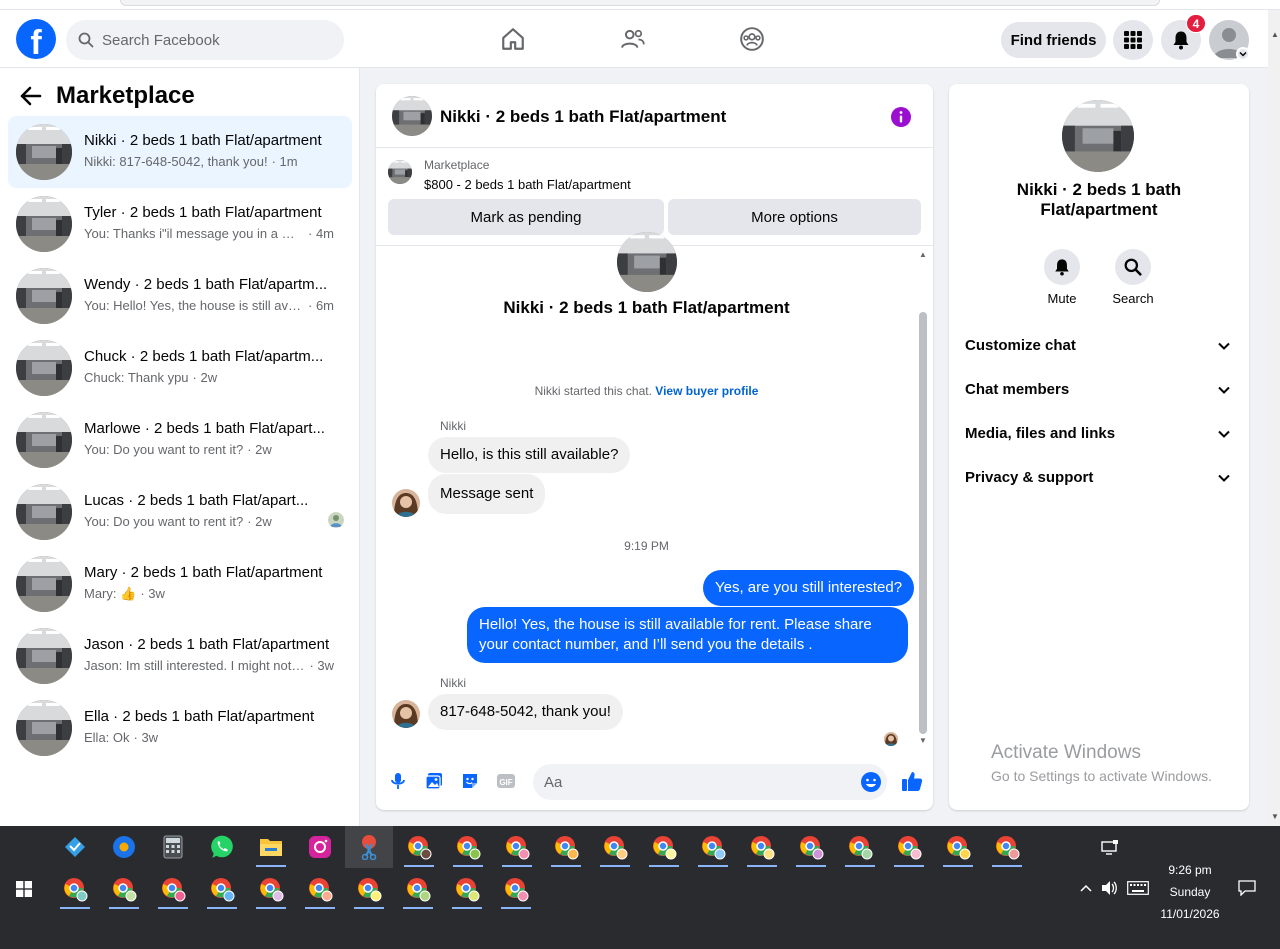 The width and height of the screenshot is (1280, 949). What do you see at coordinates (1274, 418) in the screenshot?
I see `page-scrollbar: ▲ ▼` at bounding box center [1274, 418].